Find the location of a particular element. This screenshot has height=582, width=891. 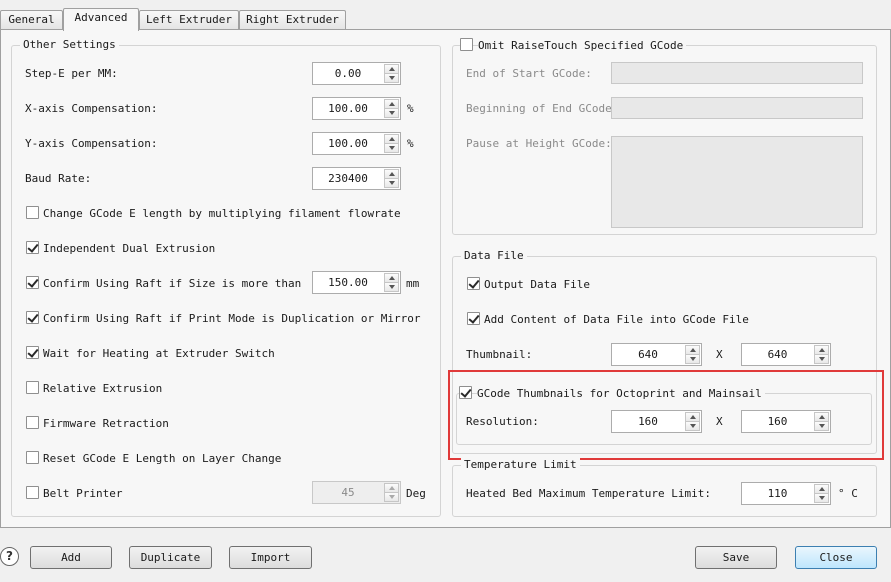

resolution-height-spinbox: 160 is located at coordinates (786, 421).